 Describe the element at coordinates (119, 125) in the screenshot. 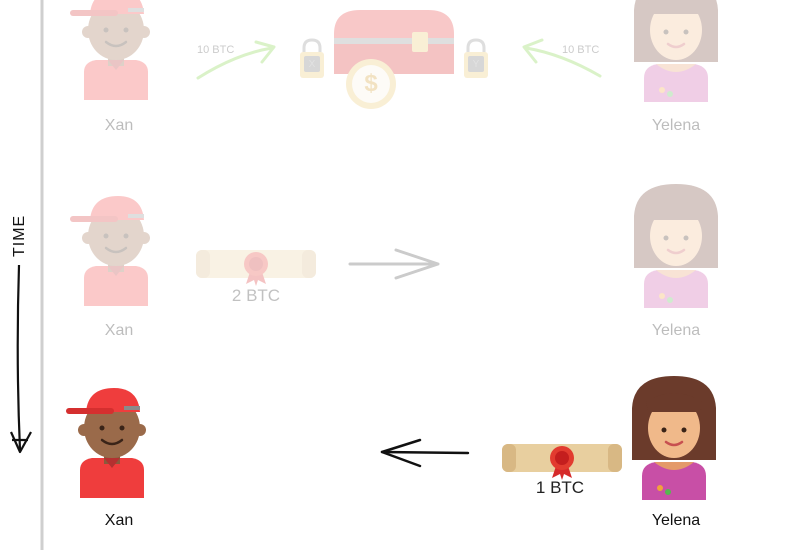

I see `stage1-xan-name: Xan` at that location.